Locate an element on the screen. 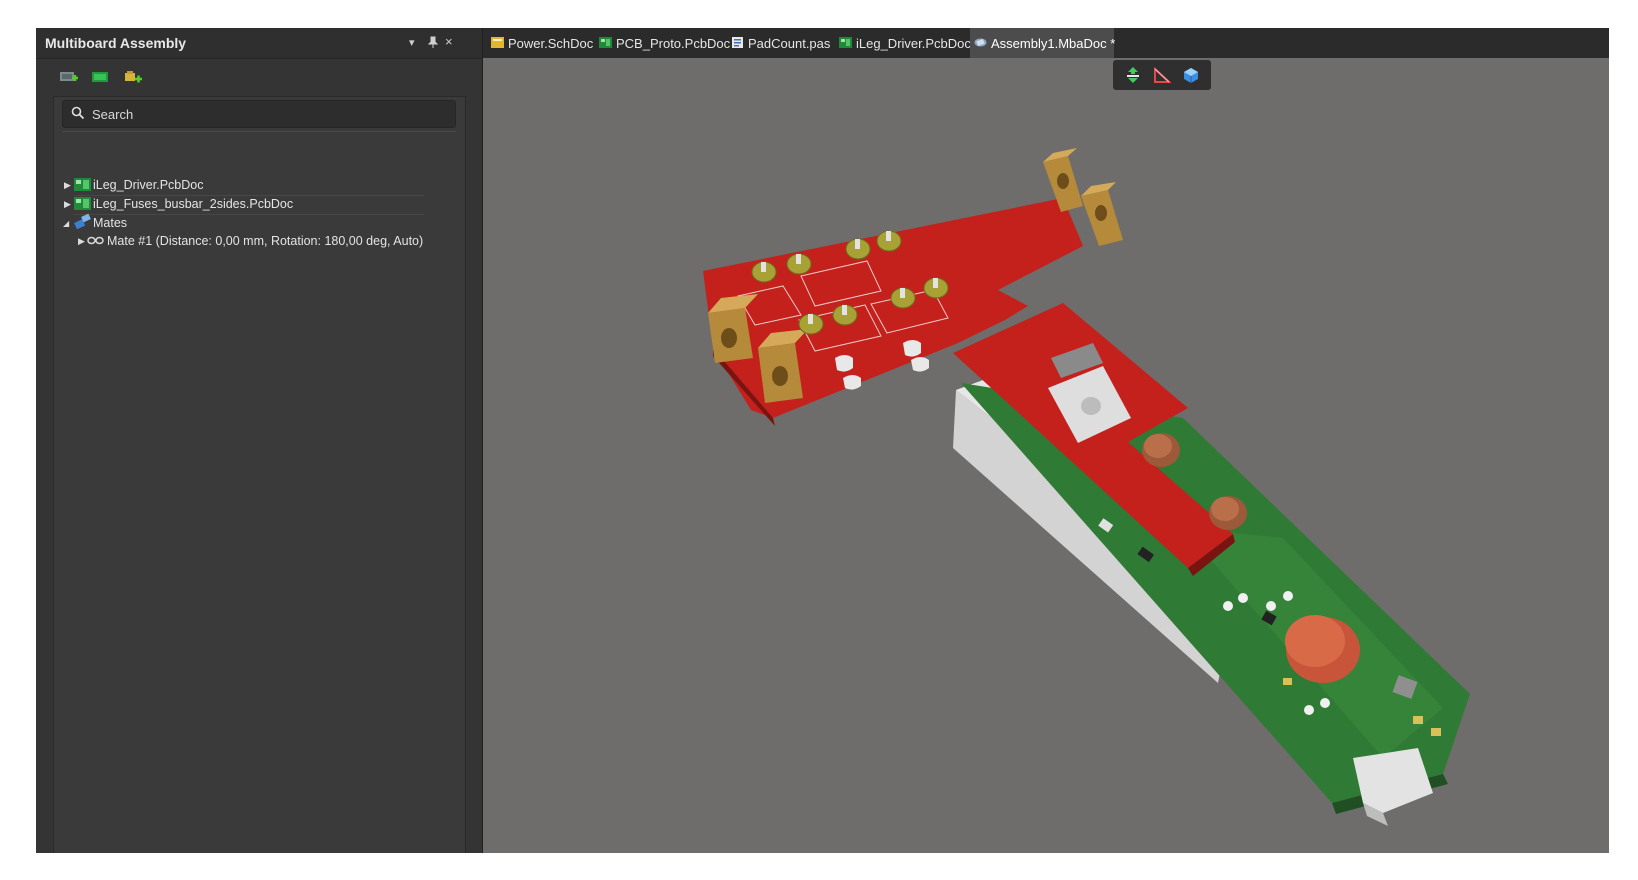 The height and width of the screenshot is (880, 1638). tab-pcb-proto-pcbdoc: PCB_Proto.PcbDoc is located at coordinates (665, 43).